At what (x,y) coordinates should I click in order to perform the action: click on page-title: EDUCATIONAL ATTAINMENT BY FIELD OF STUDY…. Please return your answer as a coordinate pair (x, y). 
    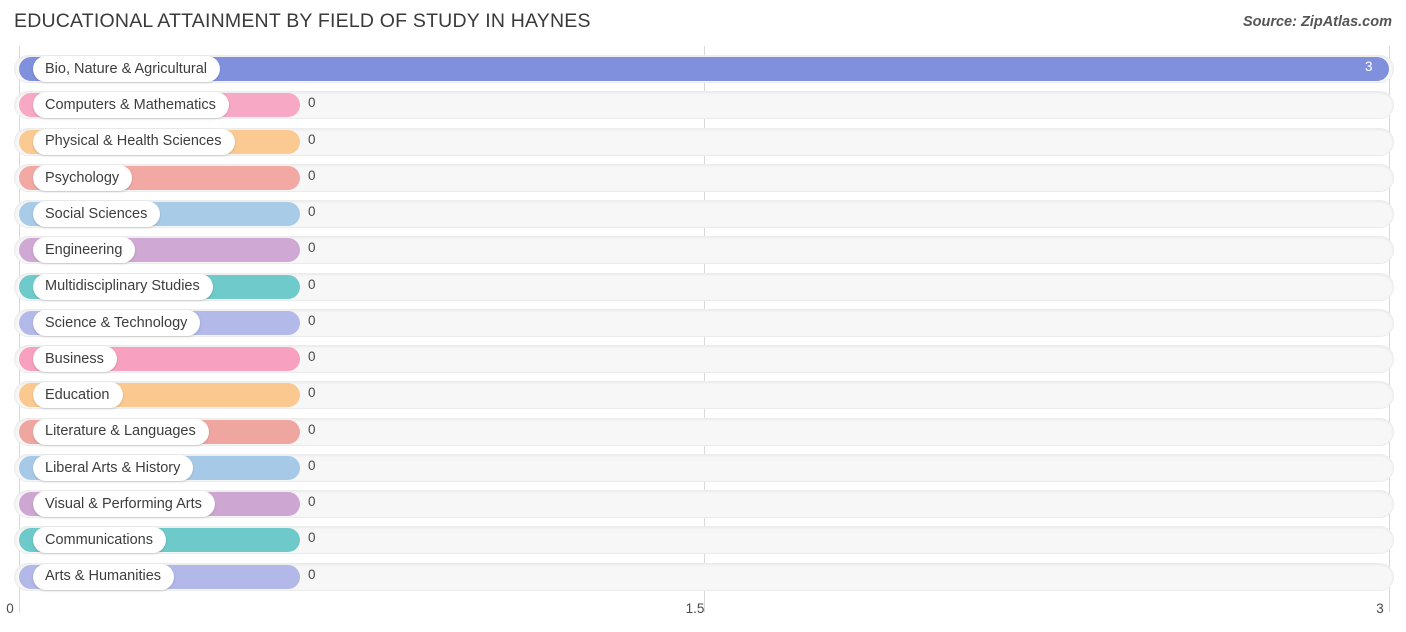
    Looking at the image, I should click on (302, 21).